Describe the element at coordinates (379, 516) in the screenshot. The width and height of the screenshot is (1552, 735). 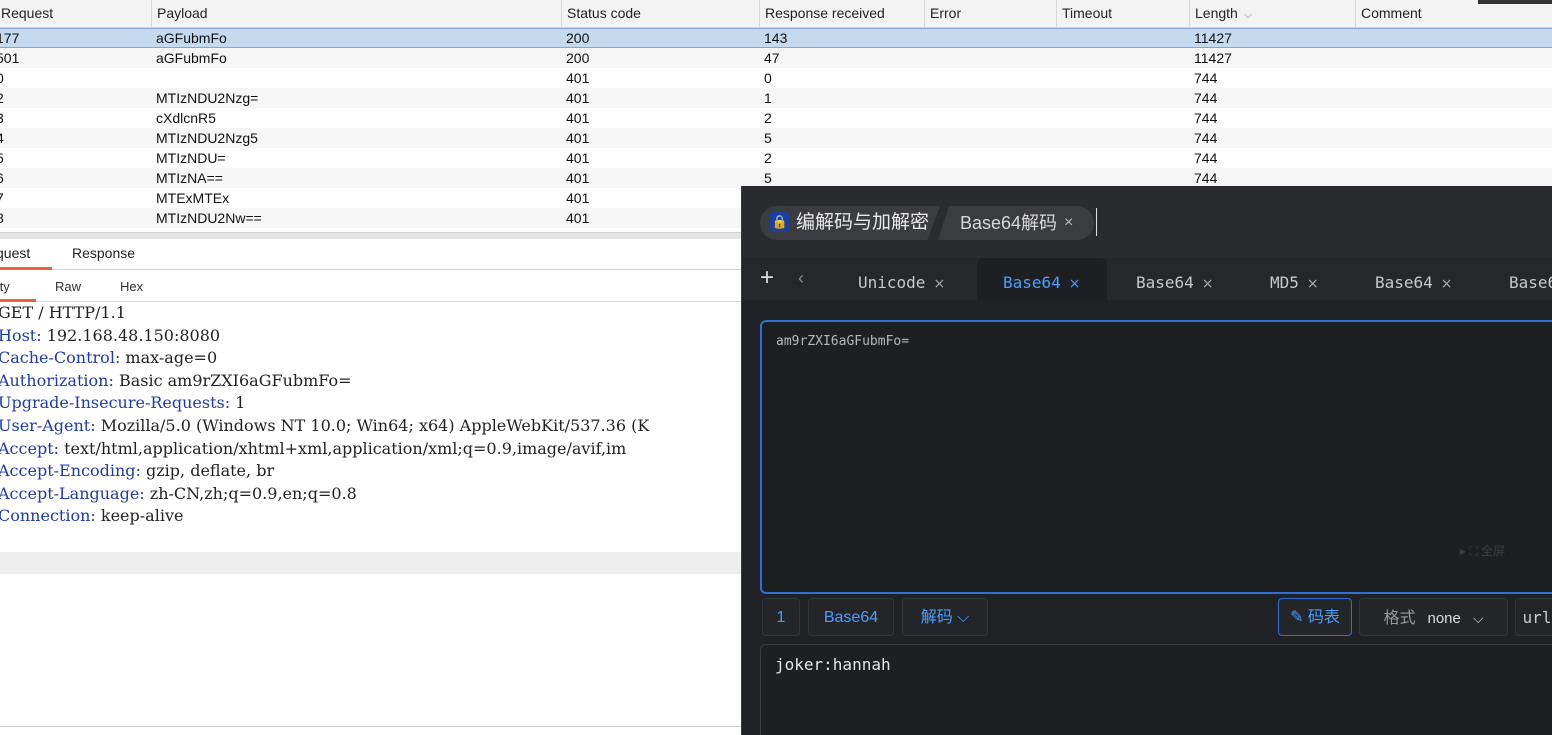
I see `request-line: Connection: keep-alive` at that location.